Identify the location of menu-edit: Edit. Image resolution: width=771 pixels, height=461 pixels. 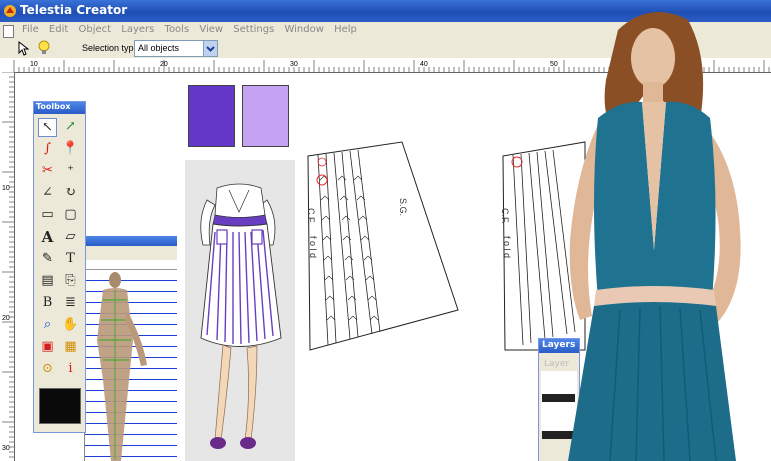
(58, 29).